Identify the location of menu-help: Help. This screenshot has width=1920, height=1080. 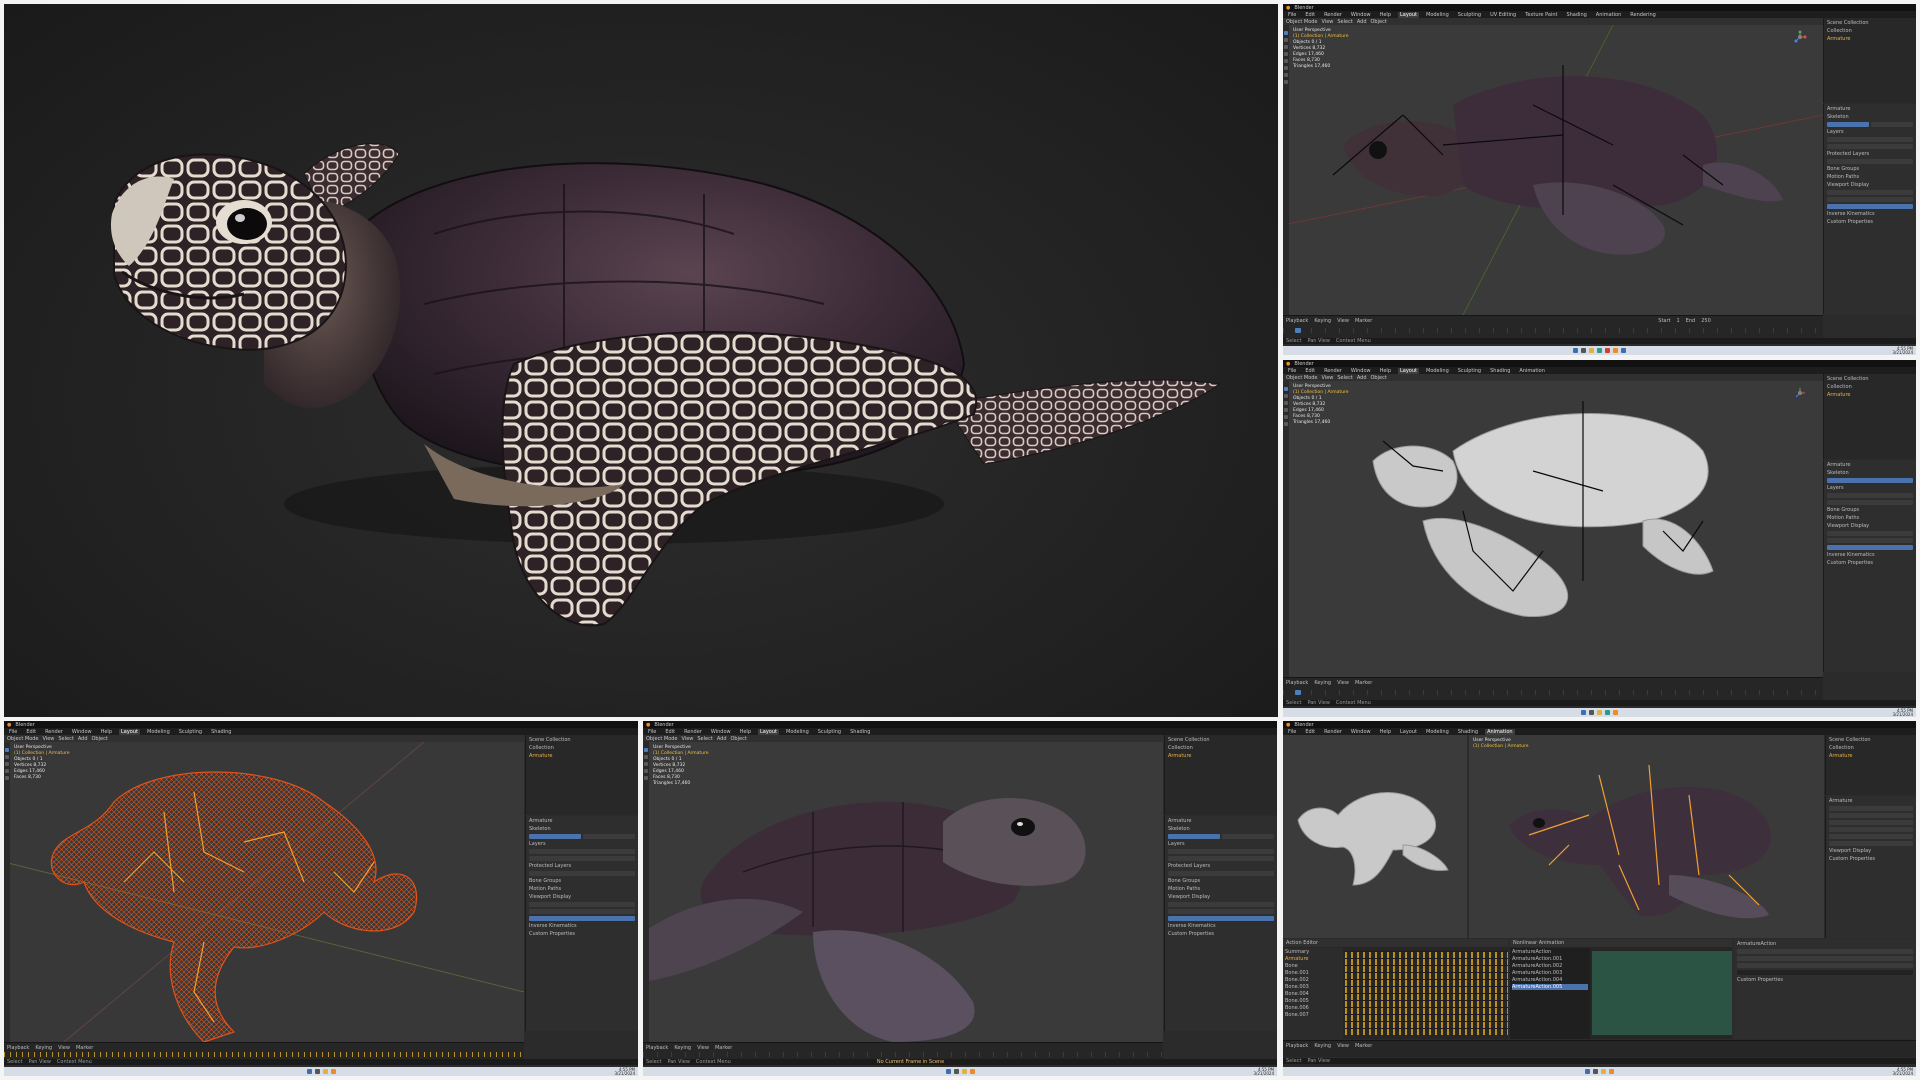
(1385, 15).